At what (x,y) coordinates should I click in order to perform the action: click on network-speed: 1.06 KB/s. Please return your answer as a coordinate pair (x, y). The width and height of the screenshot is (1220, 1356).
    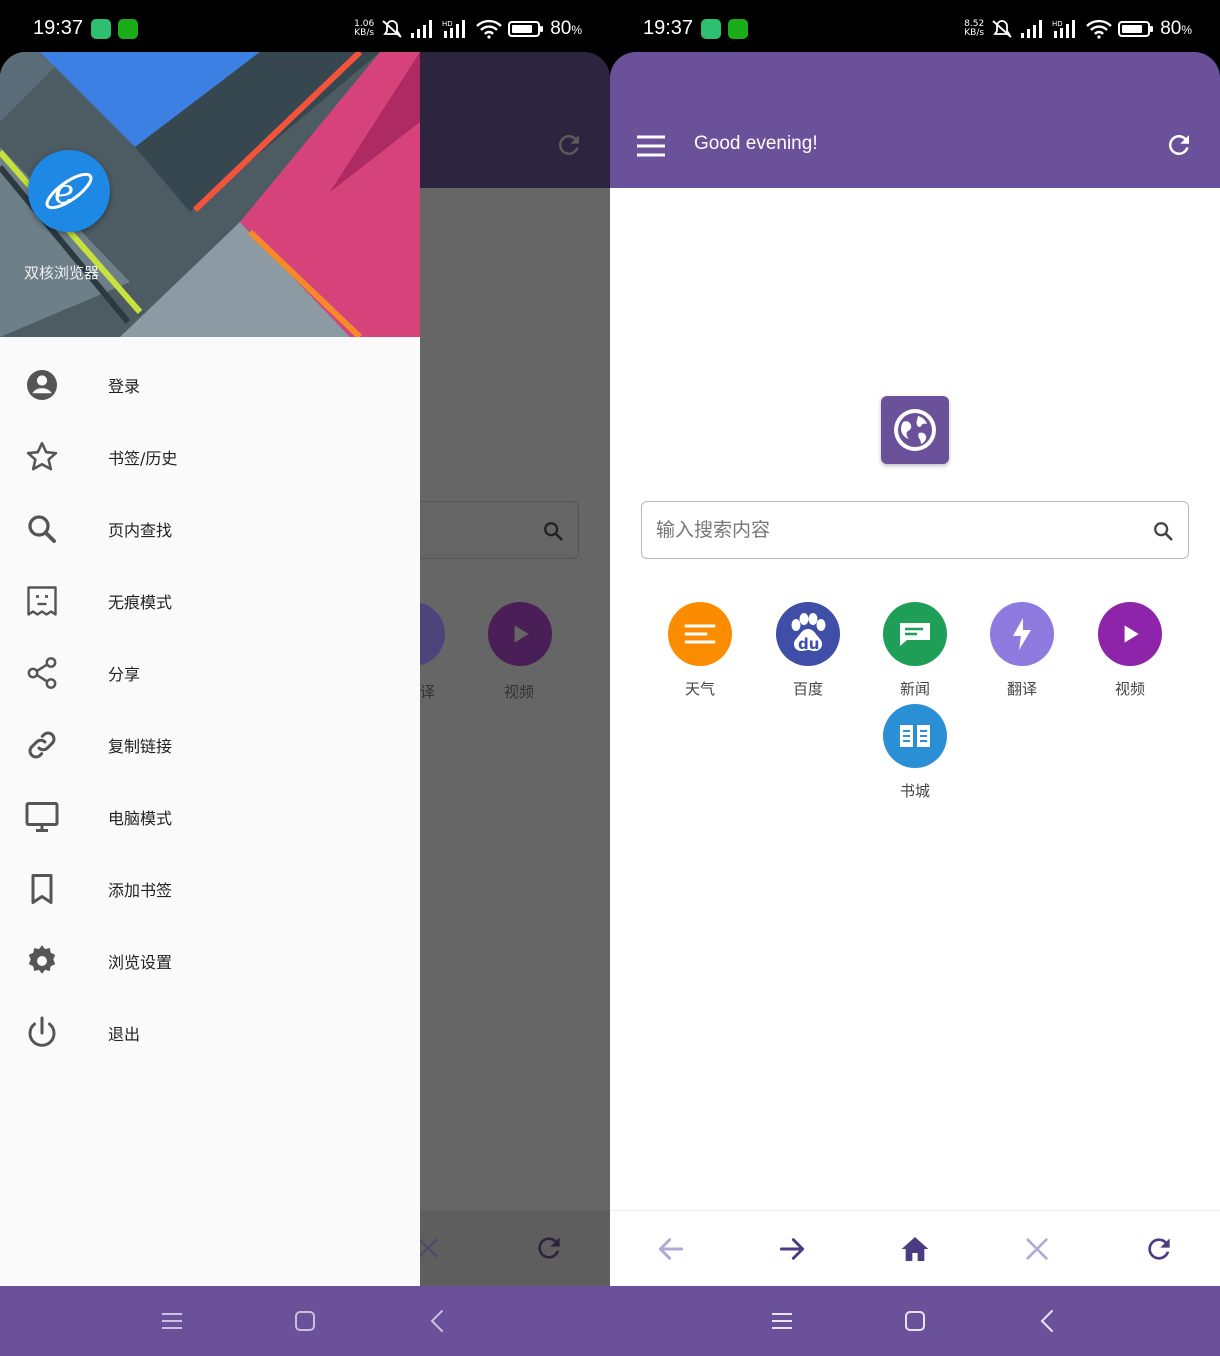
    Looking at the image, I should click on (364, 28).